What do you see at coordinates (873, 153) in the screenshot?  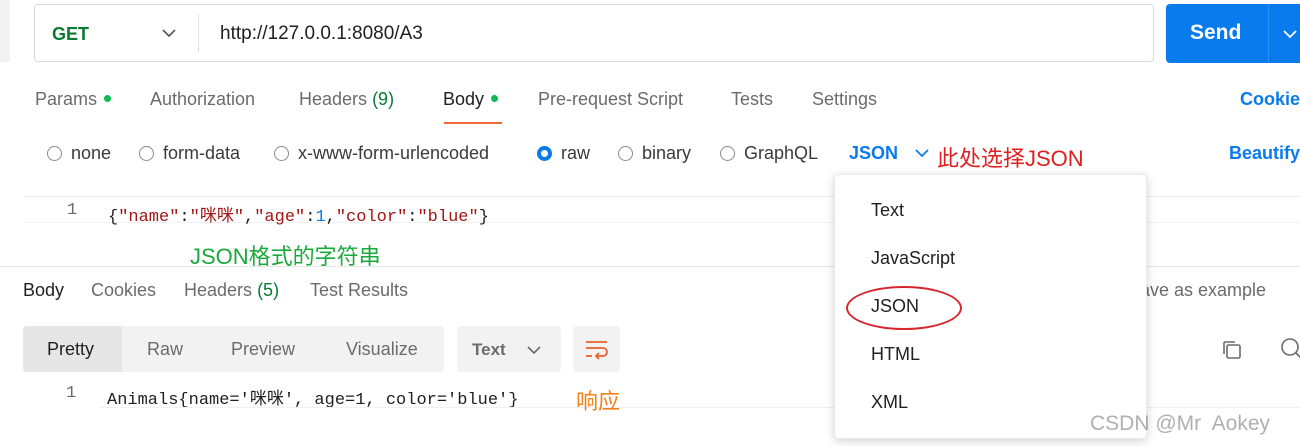 I see `raw-format-select: JSON` at bounding box center [873, 153].